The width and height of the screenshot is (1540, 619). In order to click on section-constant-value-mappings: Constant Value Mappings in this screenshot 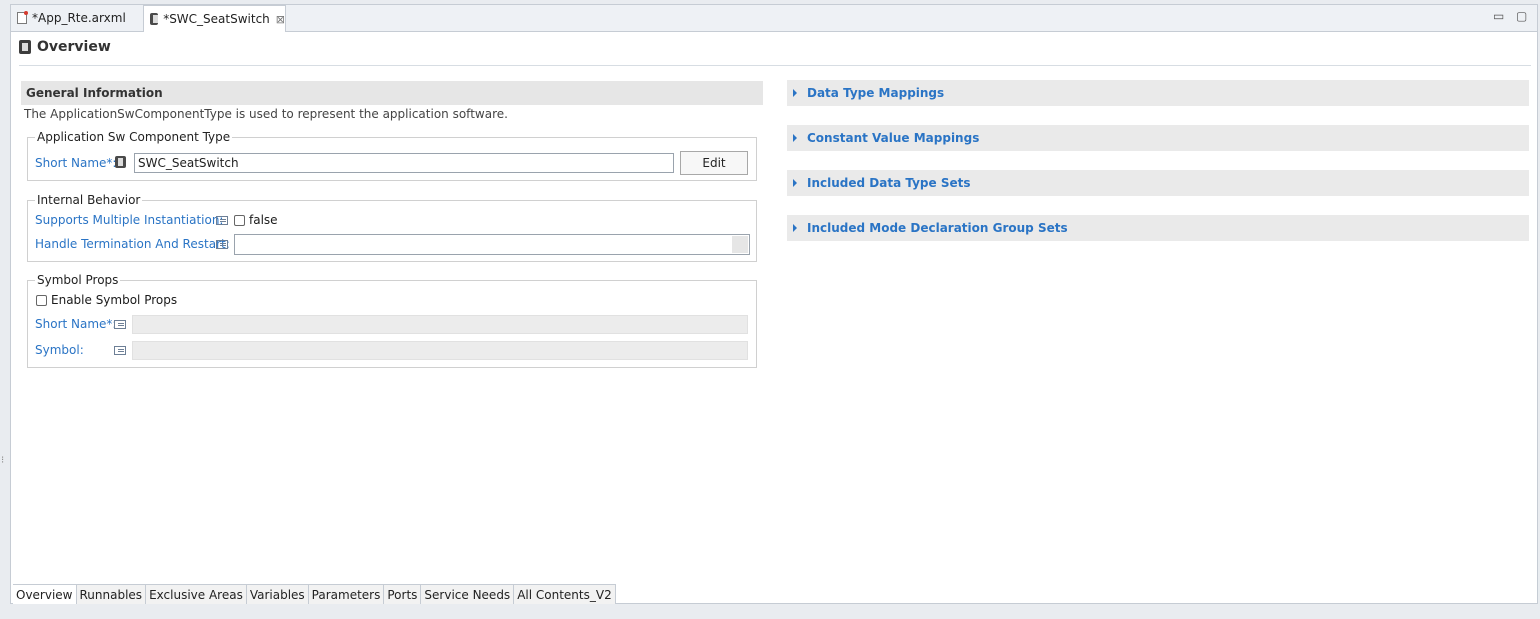, I will do `click(1158, 138)`.